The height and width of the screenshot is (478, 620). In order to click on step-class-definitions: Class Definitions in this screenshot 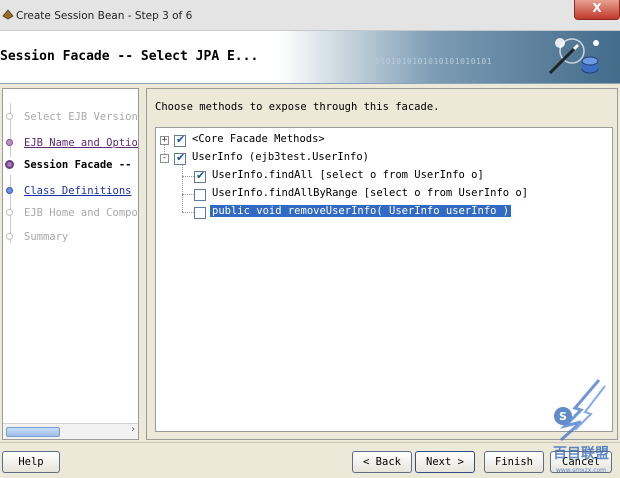, I will do `click(70, 192)`.